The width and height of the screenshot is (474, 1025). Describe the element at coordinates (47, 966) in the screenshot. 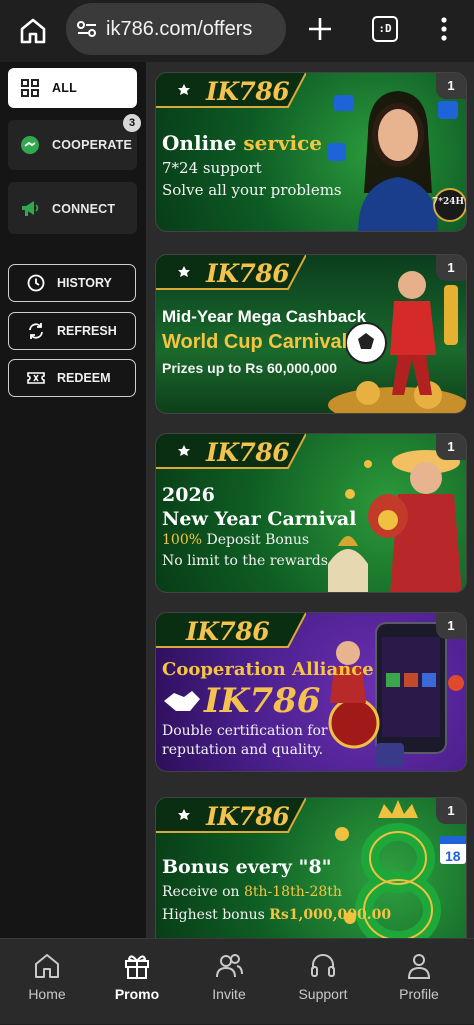

I see `home-icon` at that location.